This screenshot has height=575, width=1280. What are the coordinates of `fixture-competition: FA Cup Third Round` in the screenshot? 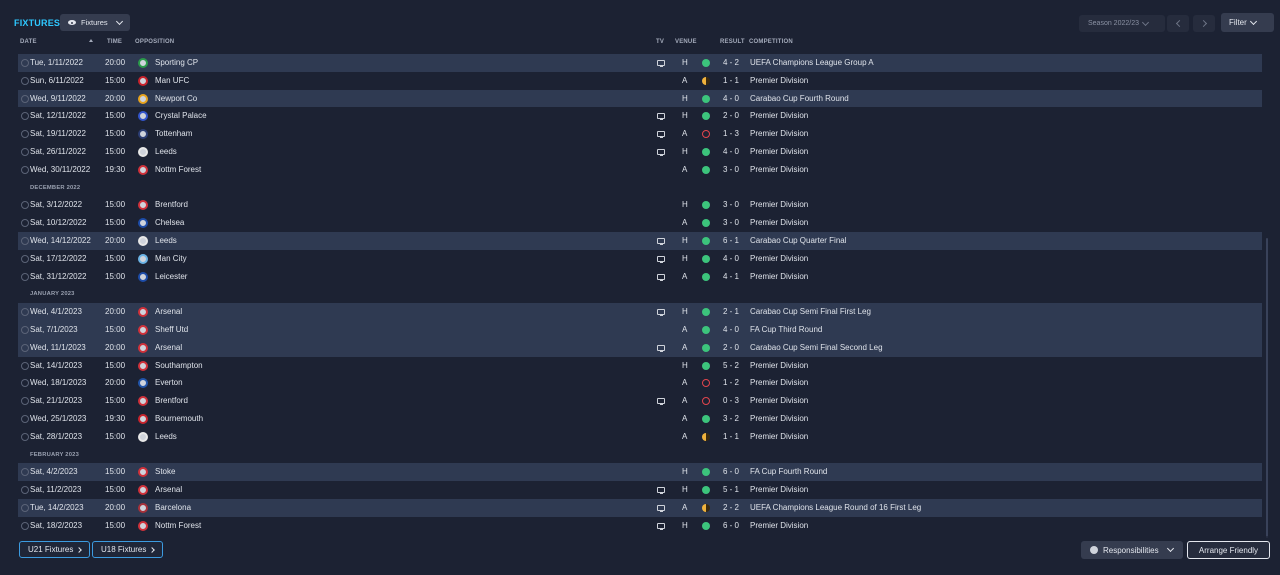 It's located at (786, 329).